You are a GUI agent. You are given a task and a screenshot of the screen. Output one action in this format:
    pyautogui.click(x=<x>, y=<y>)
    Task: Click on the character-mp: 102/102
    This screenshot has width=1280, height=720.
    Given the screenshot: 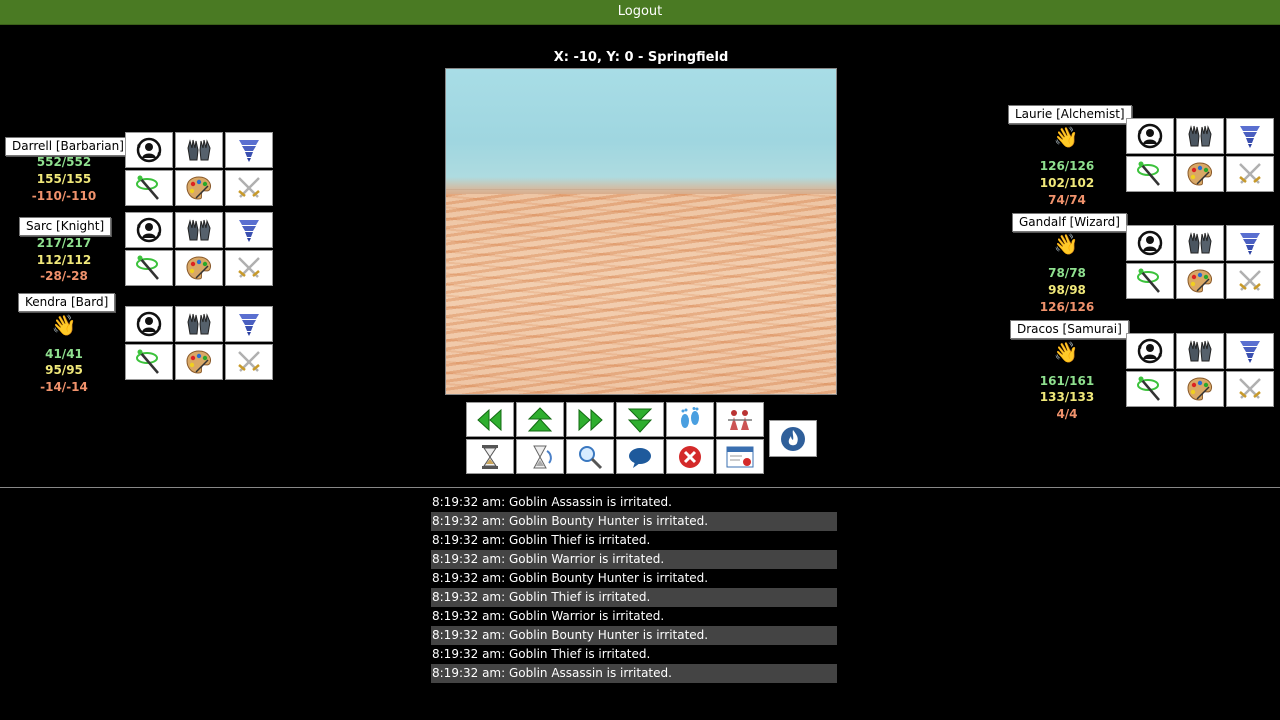 What is the action you would take?
    pyautogui.click(x=1067, y=183)
    